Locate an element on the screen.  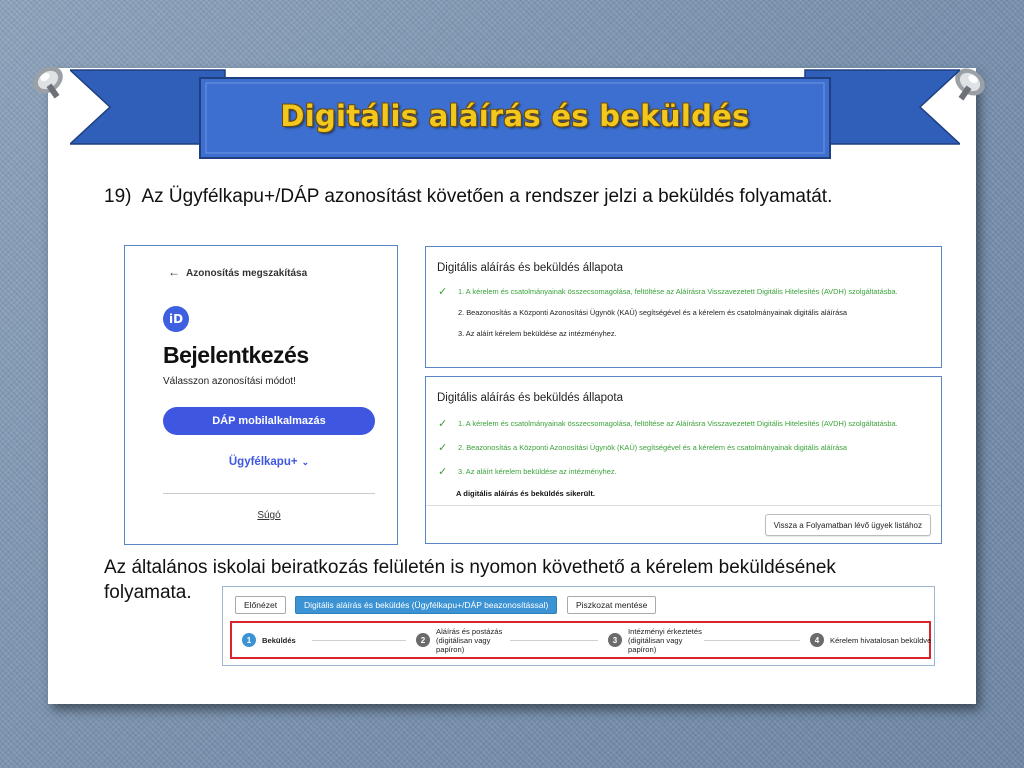
cancel-auth-link: ← Azonosítás megszakítása is located at coordinates (237, 272).